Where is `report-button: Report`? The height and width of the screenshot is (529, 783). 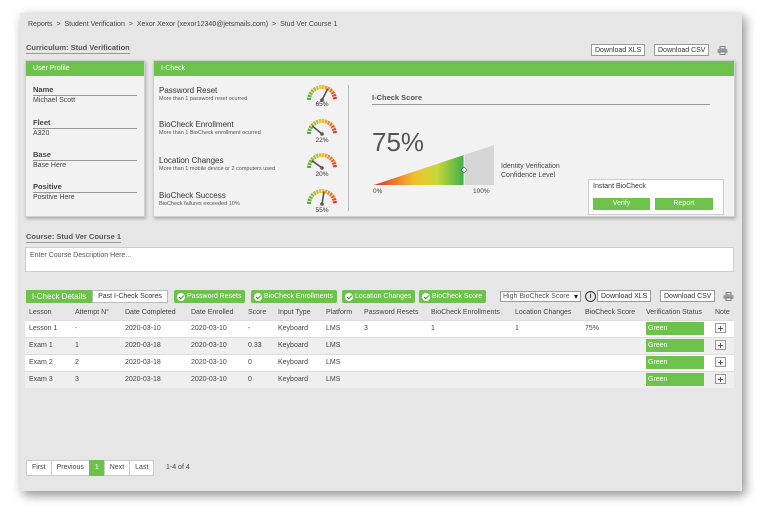 report-button: Report is located at coordinates (684, 204).